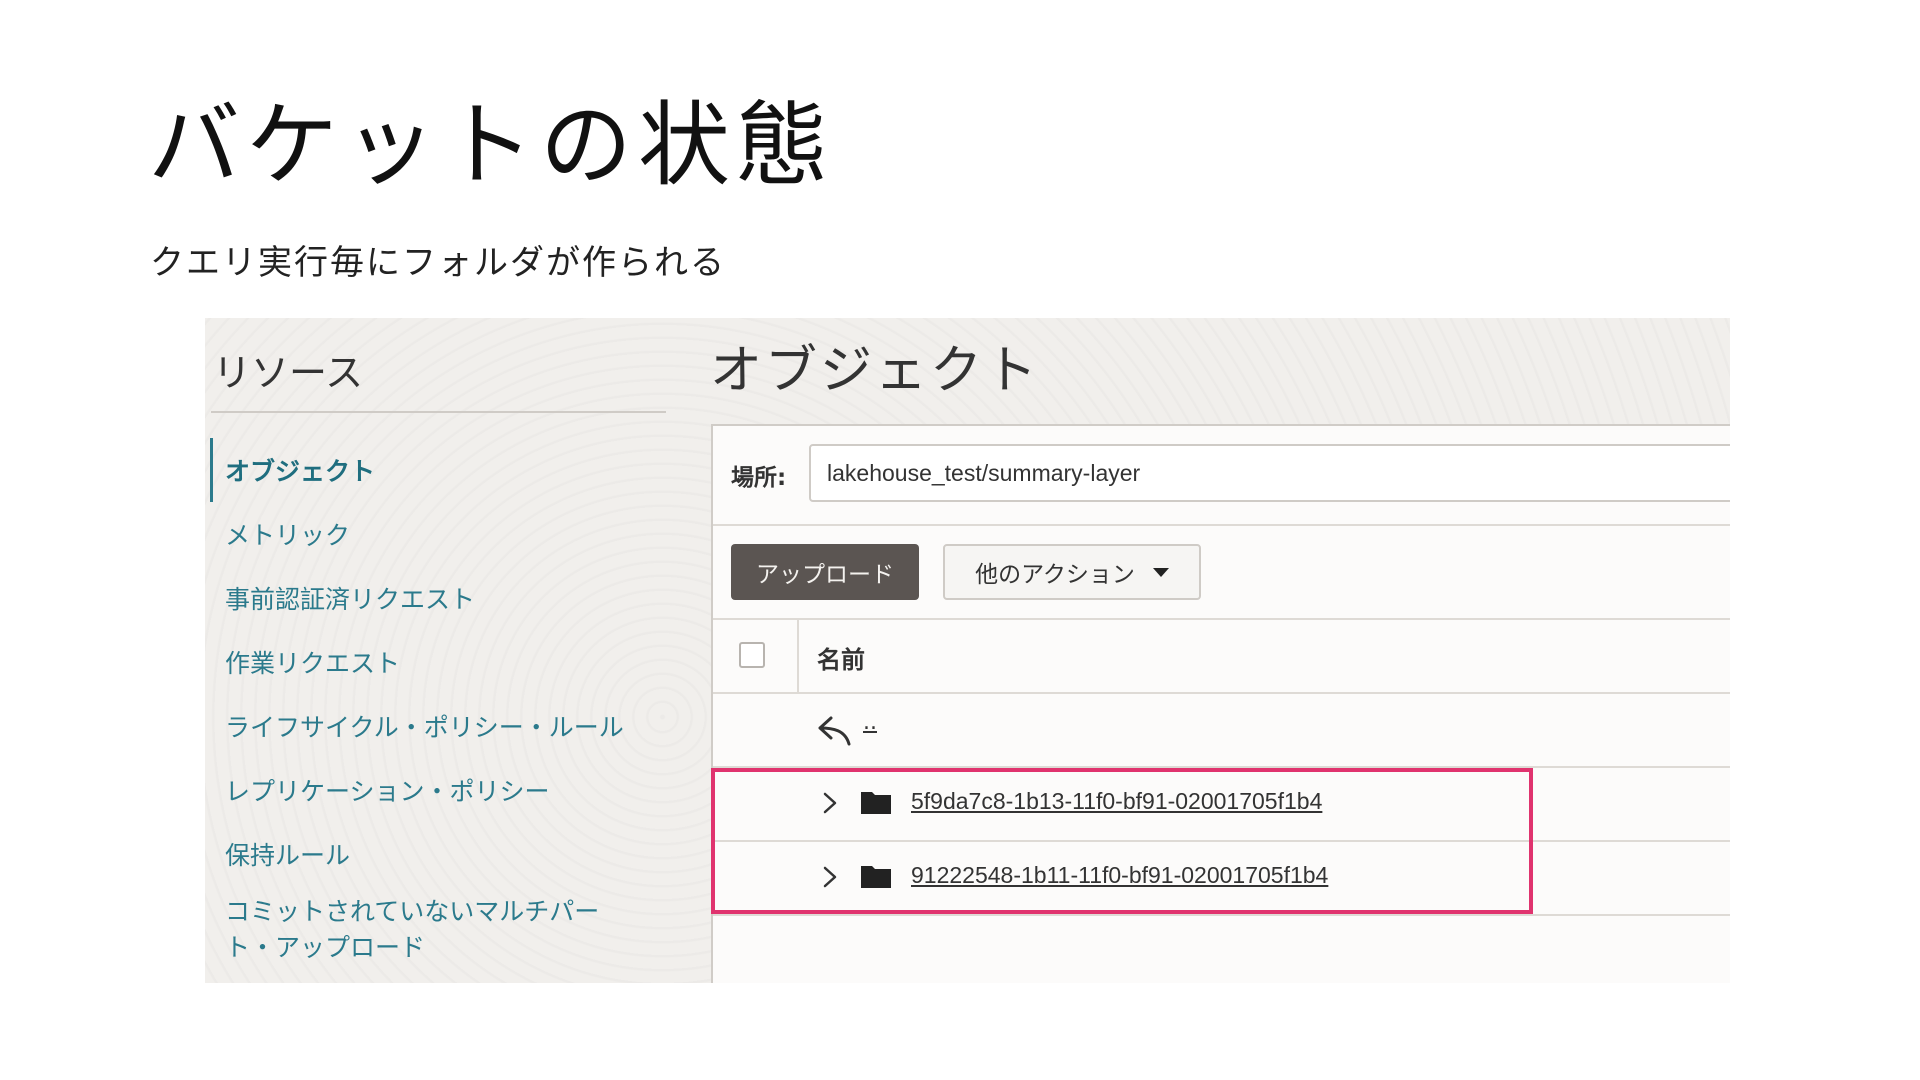 The height and width of the screenshot is (1080, 1920). What do you see at coordinates (455, 726) in the screenshot?
I see `sidebar-item-lifecycle-rules: ライフサイクル・ポリシー・ルール` at bounding box center [455, 726].